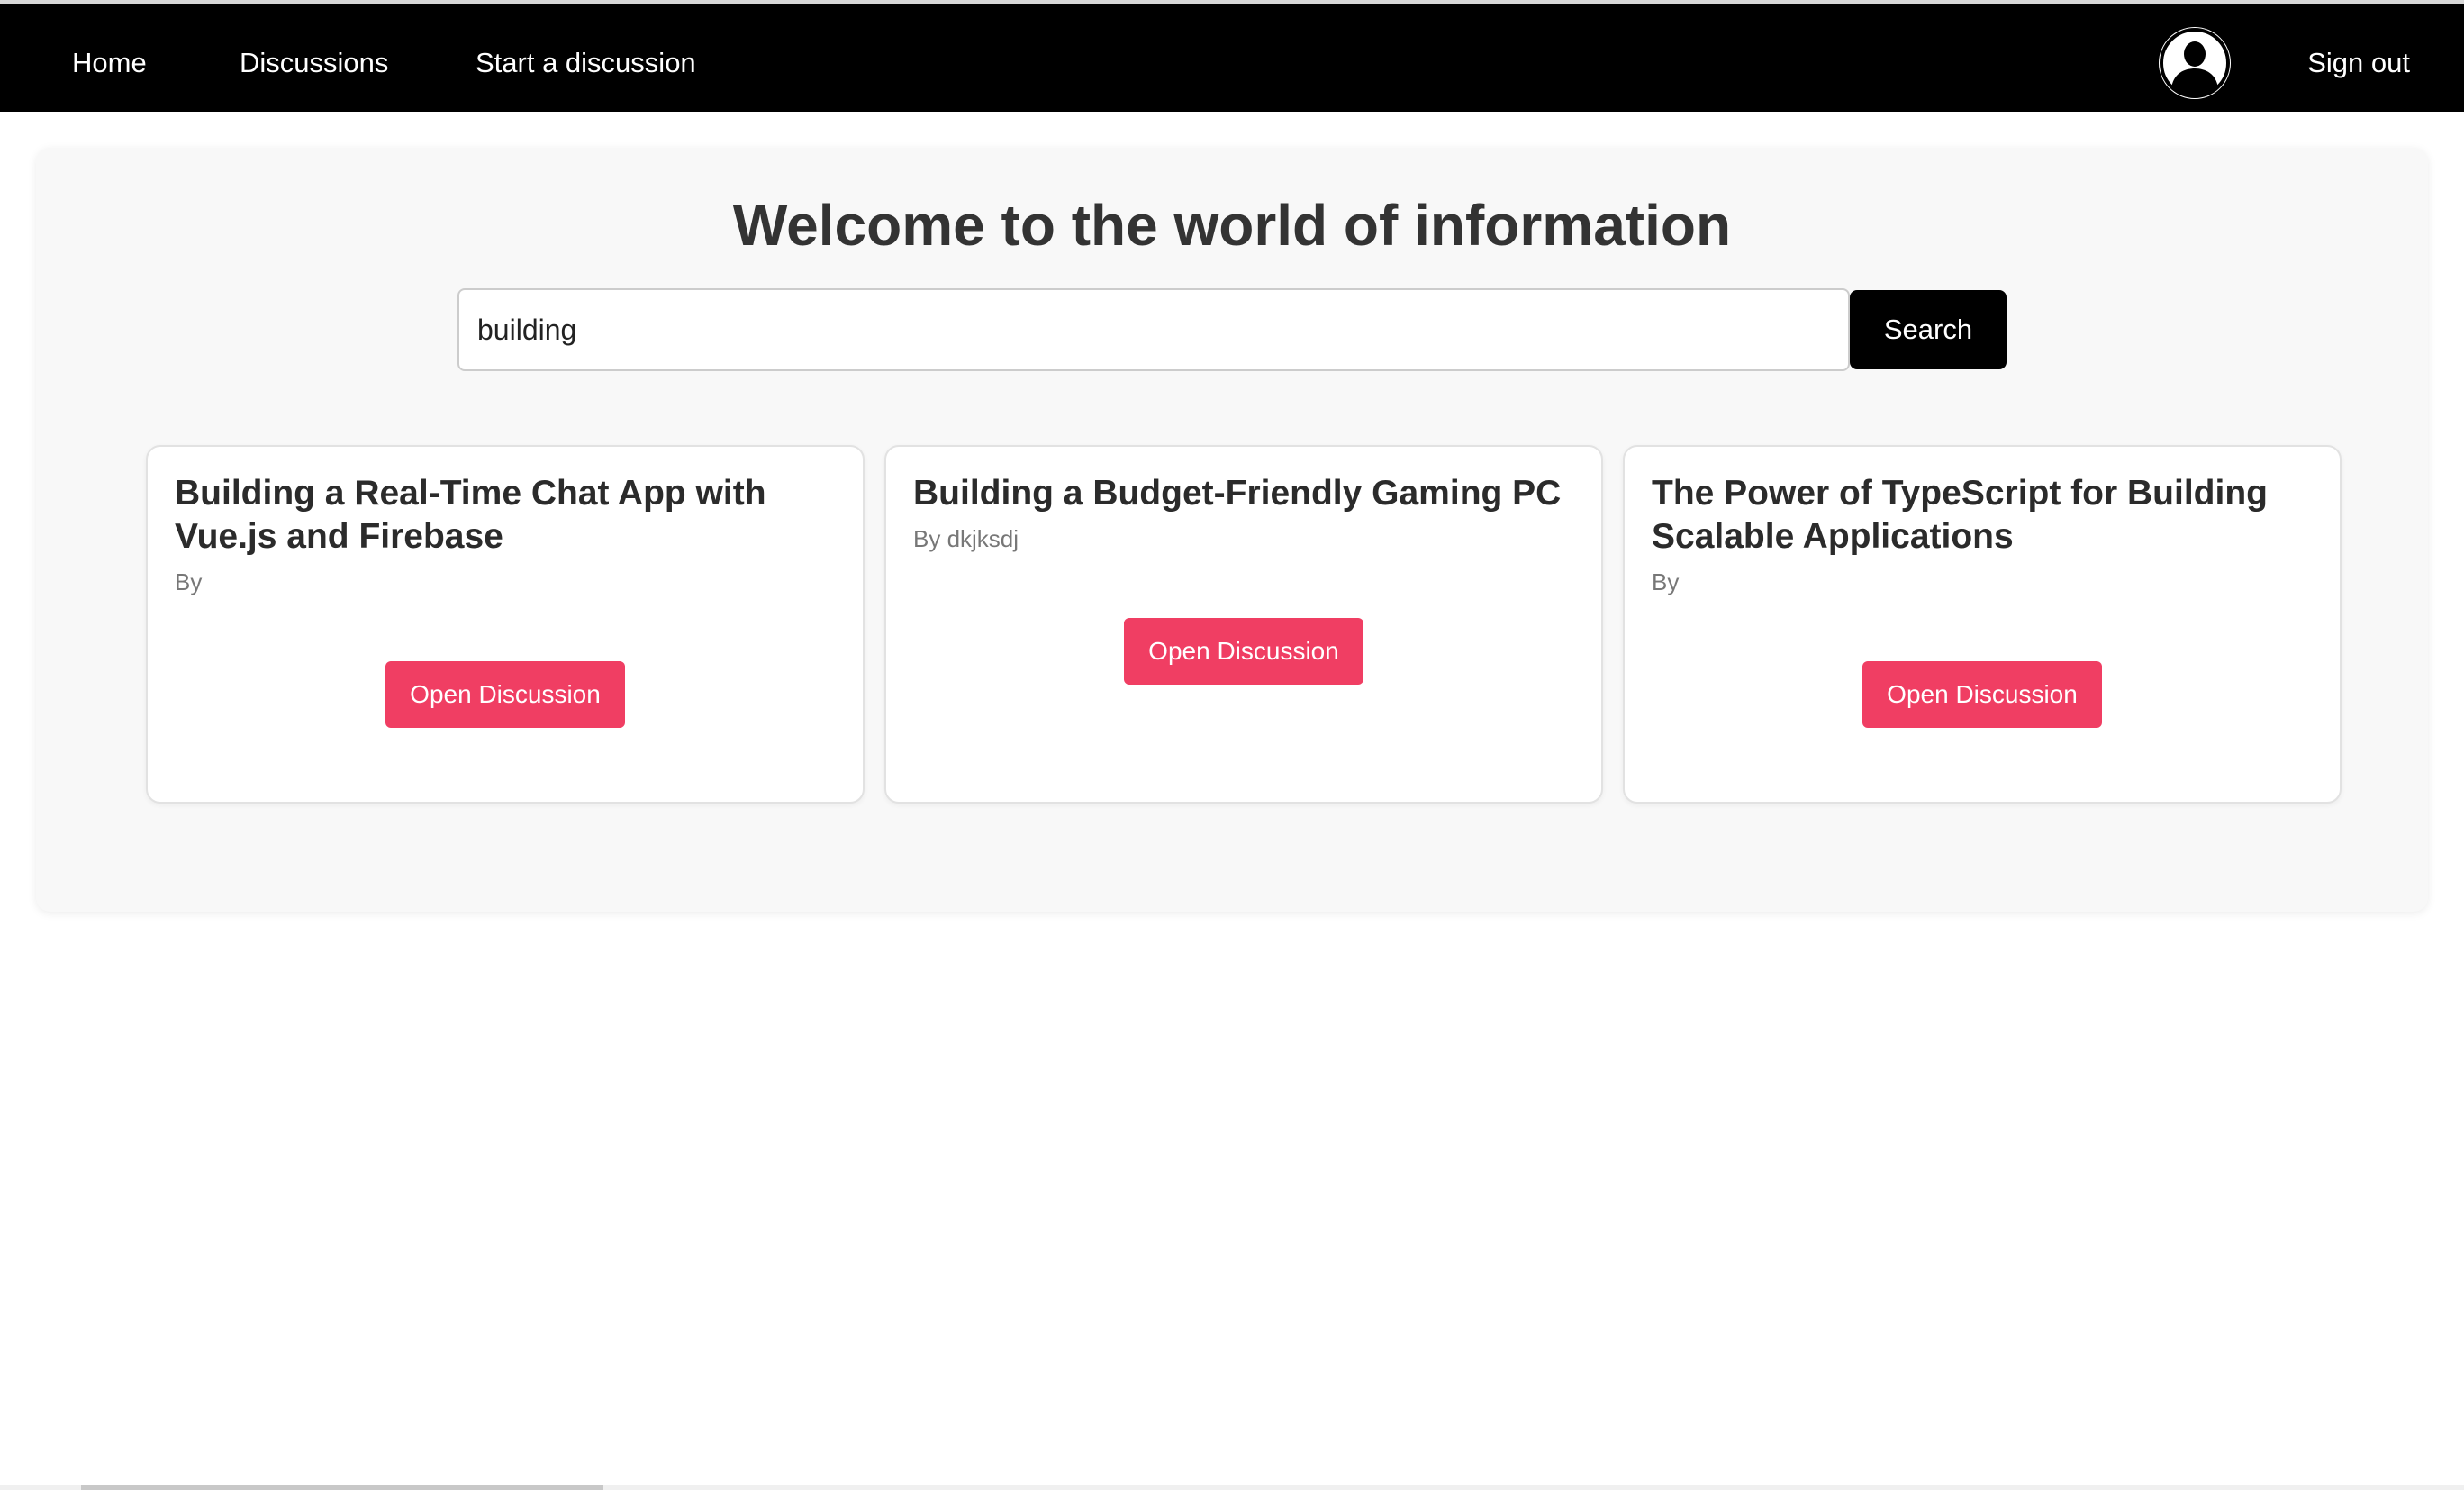 The image size is (2464, 1490). What do you see at coordinates (1929, 329) in the screenshot?
I see `search-button: Search` at bounding box center [1929, 329].